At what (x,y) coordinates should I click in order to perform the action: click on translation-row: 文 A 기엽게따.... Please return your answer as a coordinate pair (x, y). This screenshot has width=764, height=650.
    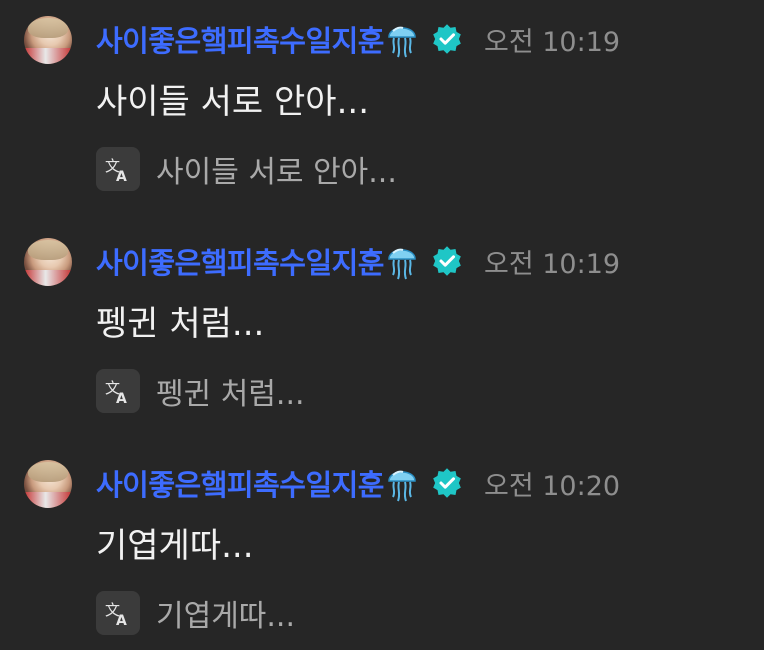
    Looking at the image, I should click on (195, 613).